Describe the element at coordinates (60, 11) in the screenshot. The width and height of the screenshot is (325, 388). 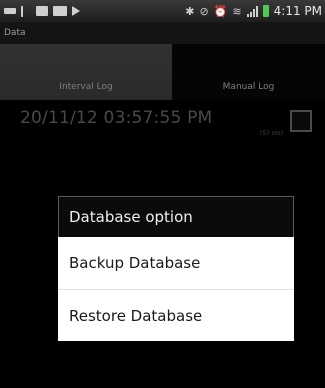
I see `gallery-icon` at that location.